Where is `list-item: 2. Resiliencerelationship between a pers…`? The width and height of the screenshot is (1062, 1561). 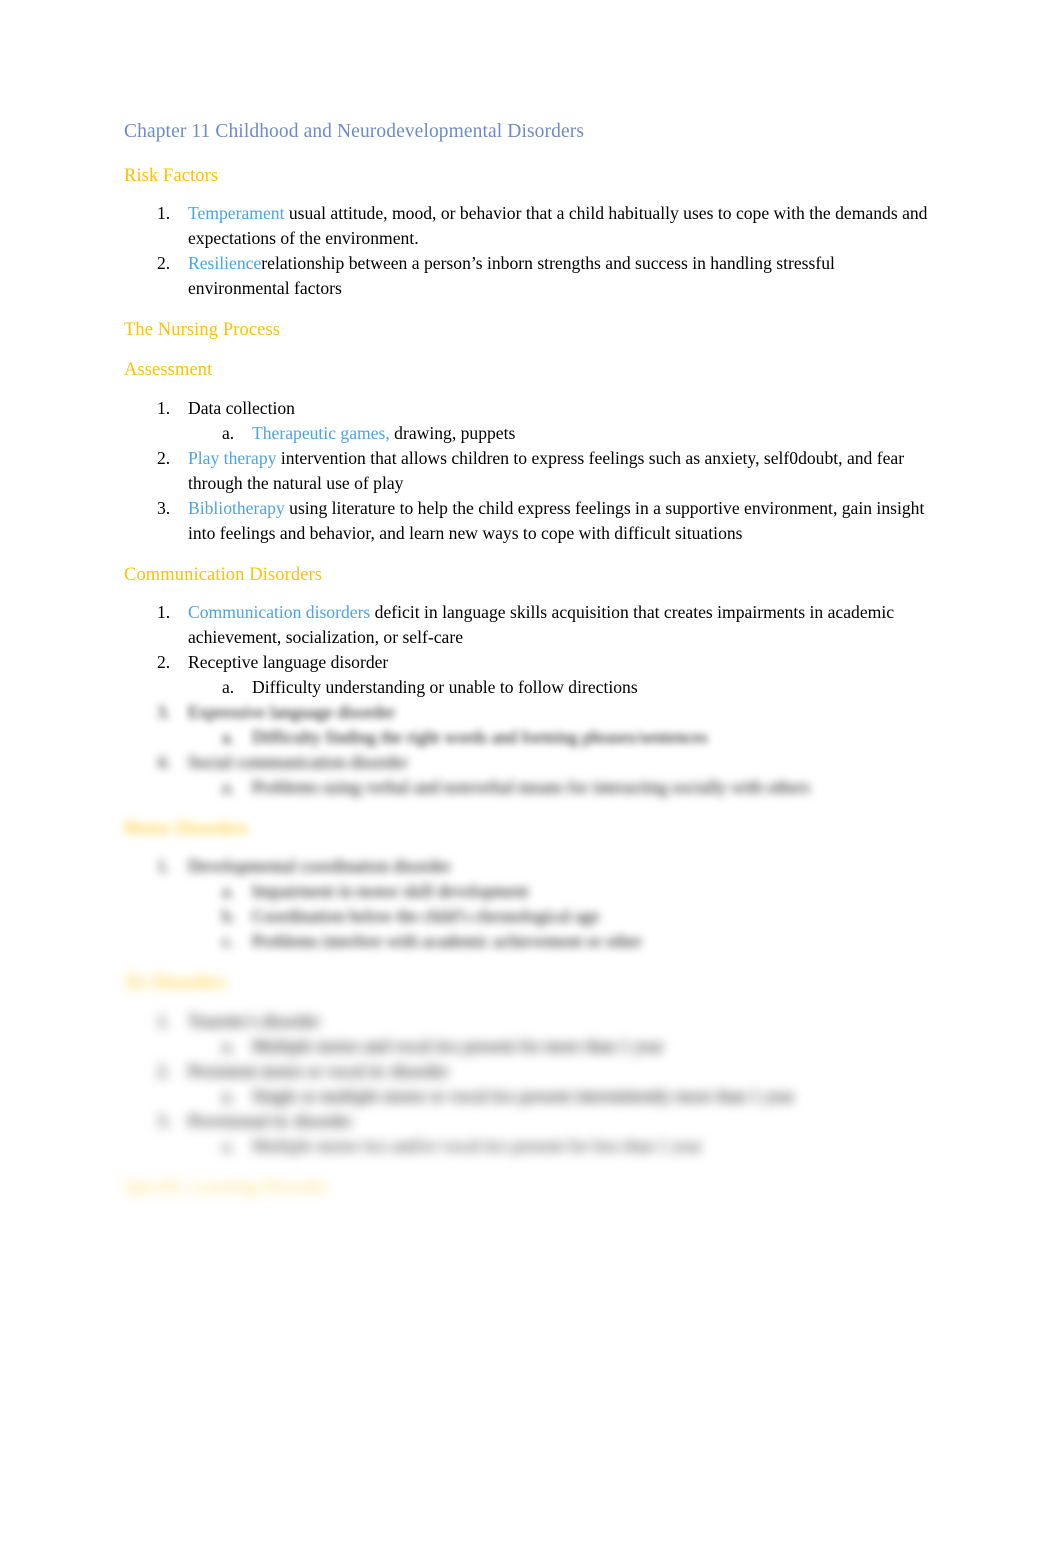 list-item: 2. Resiliencerelationship between a pers… is located at coordinates (530, 276).